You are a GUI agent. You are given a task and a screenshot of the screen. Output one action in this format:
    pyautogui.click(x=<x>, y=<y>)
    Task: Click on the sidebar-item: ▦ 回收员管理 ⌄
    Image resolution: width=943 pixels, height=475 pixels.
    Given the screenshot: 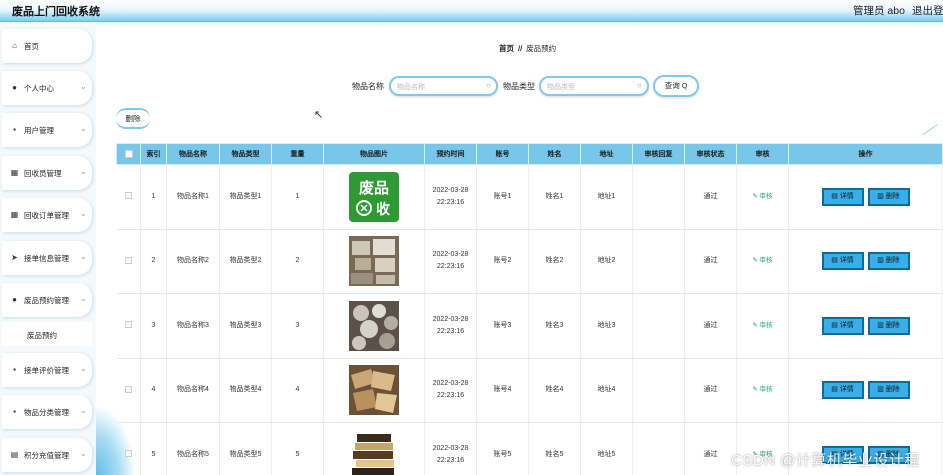 What is the action you would take?
    pyautogui.click(x=47, y=173)
    